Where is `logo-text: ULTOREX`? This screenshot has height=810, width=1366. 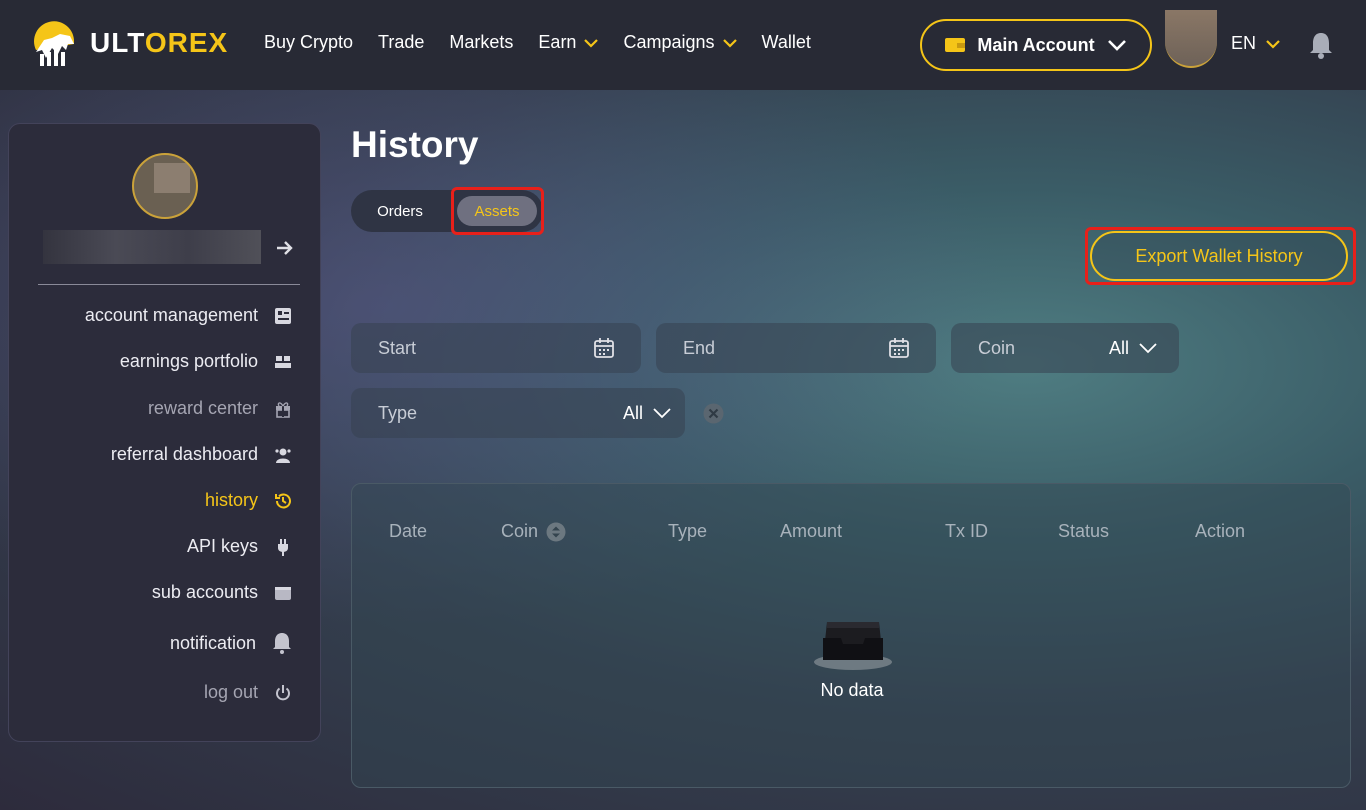
logo-text: ULTOREX is located at coordinates (159, 42).